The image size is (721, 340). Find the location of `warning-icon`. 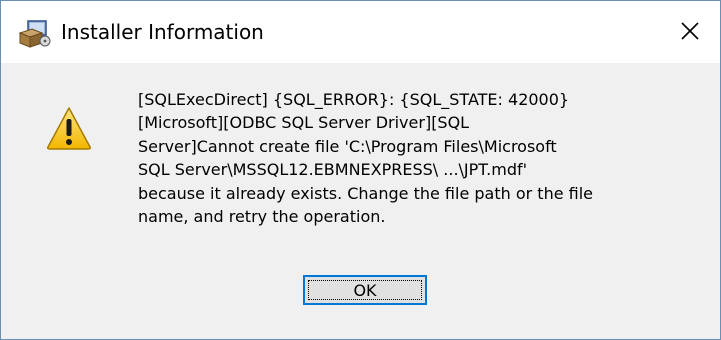

warning-icon is located at coordinates (69, 128).